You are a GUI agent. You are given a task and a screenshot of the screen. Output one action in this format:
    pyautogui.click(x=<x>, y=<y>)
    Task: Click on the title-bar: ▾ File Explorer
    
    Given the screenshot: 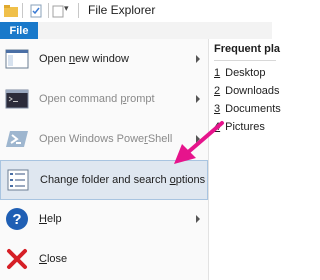 What is the action you would take?
    pyautogui.click(x=136, y=11)
    